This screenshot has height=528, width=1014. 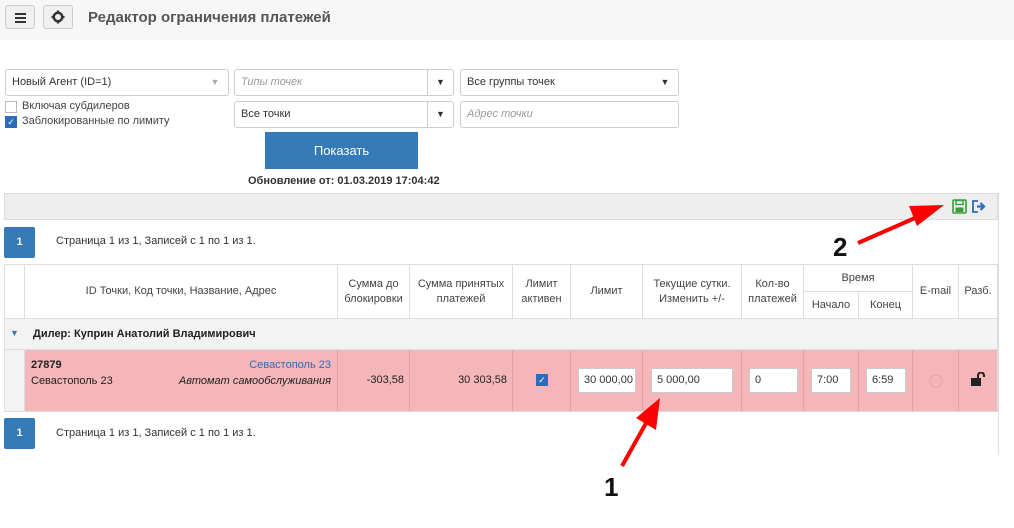 What do you see at coordinates (569, 82) in the screenshot?
I see `point-groups-select: Все группы точек ▼` at bounding box center [569, 82].